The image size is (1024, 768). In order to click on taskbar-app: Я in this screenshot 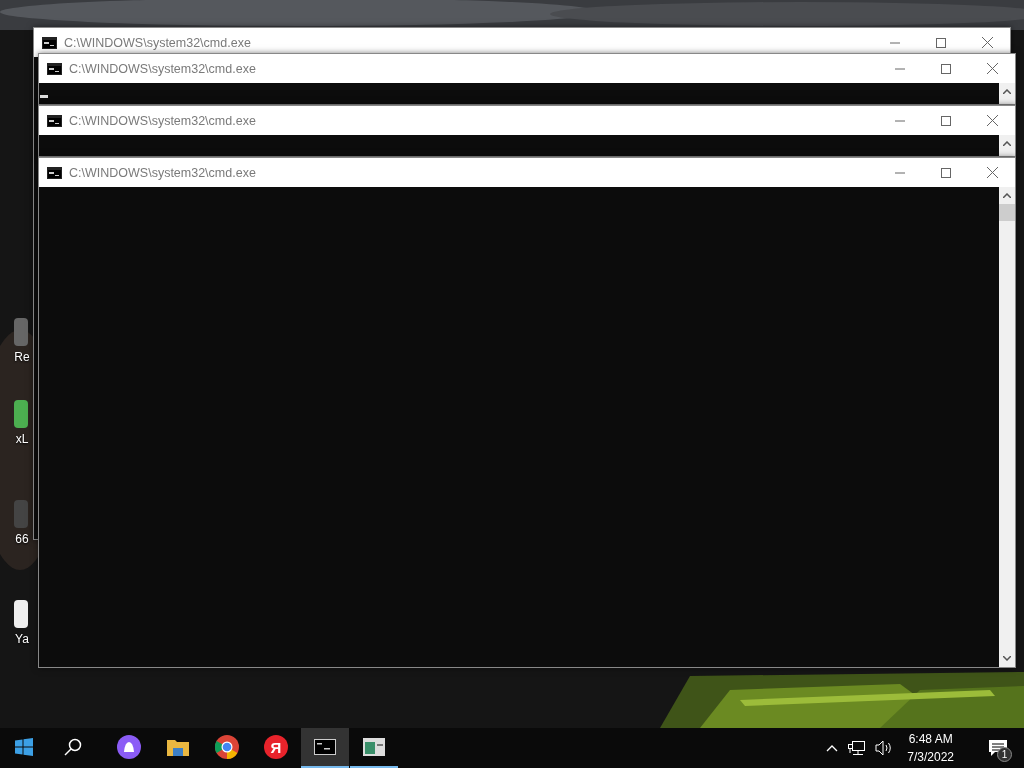, I will do `click(276, 748)`.